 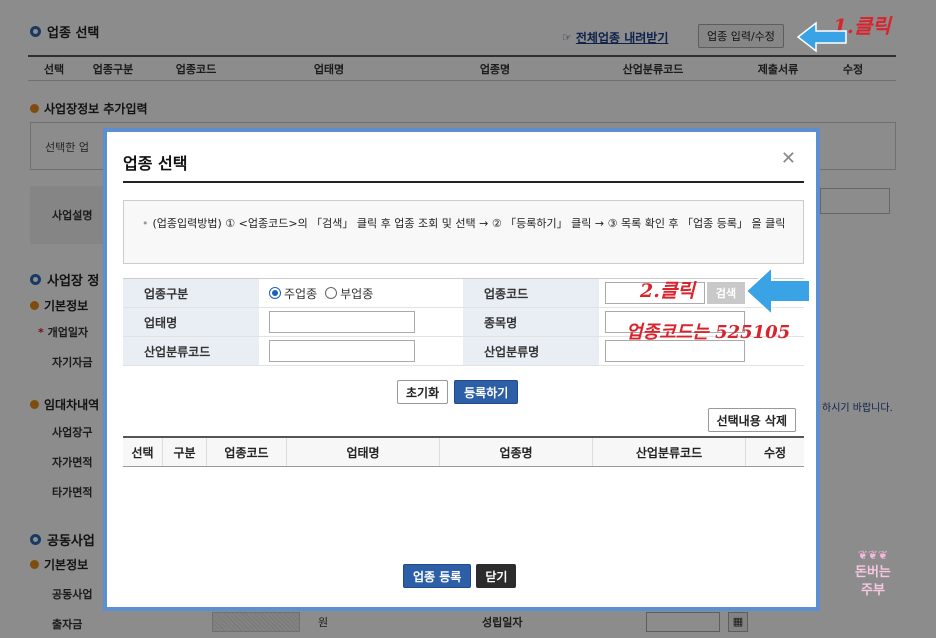 What do you see at coordinates (777, 291) in the screenshot?
I see `arrow-left-icon-step2` at bounding box center [777, 291].